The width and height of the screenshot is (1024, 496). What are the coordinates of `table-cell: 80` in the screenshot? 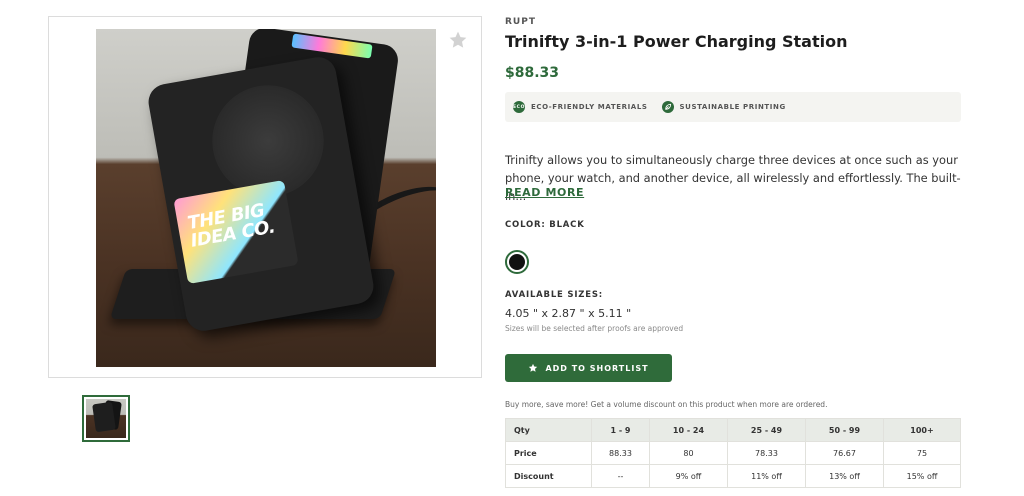 It's located at (688, 453).